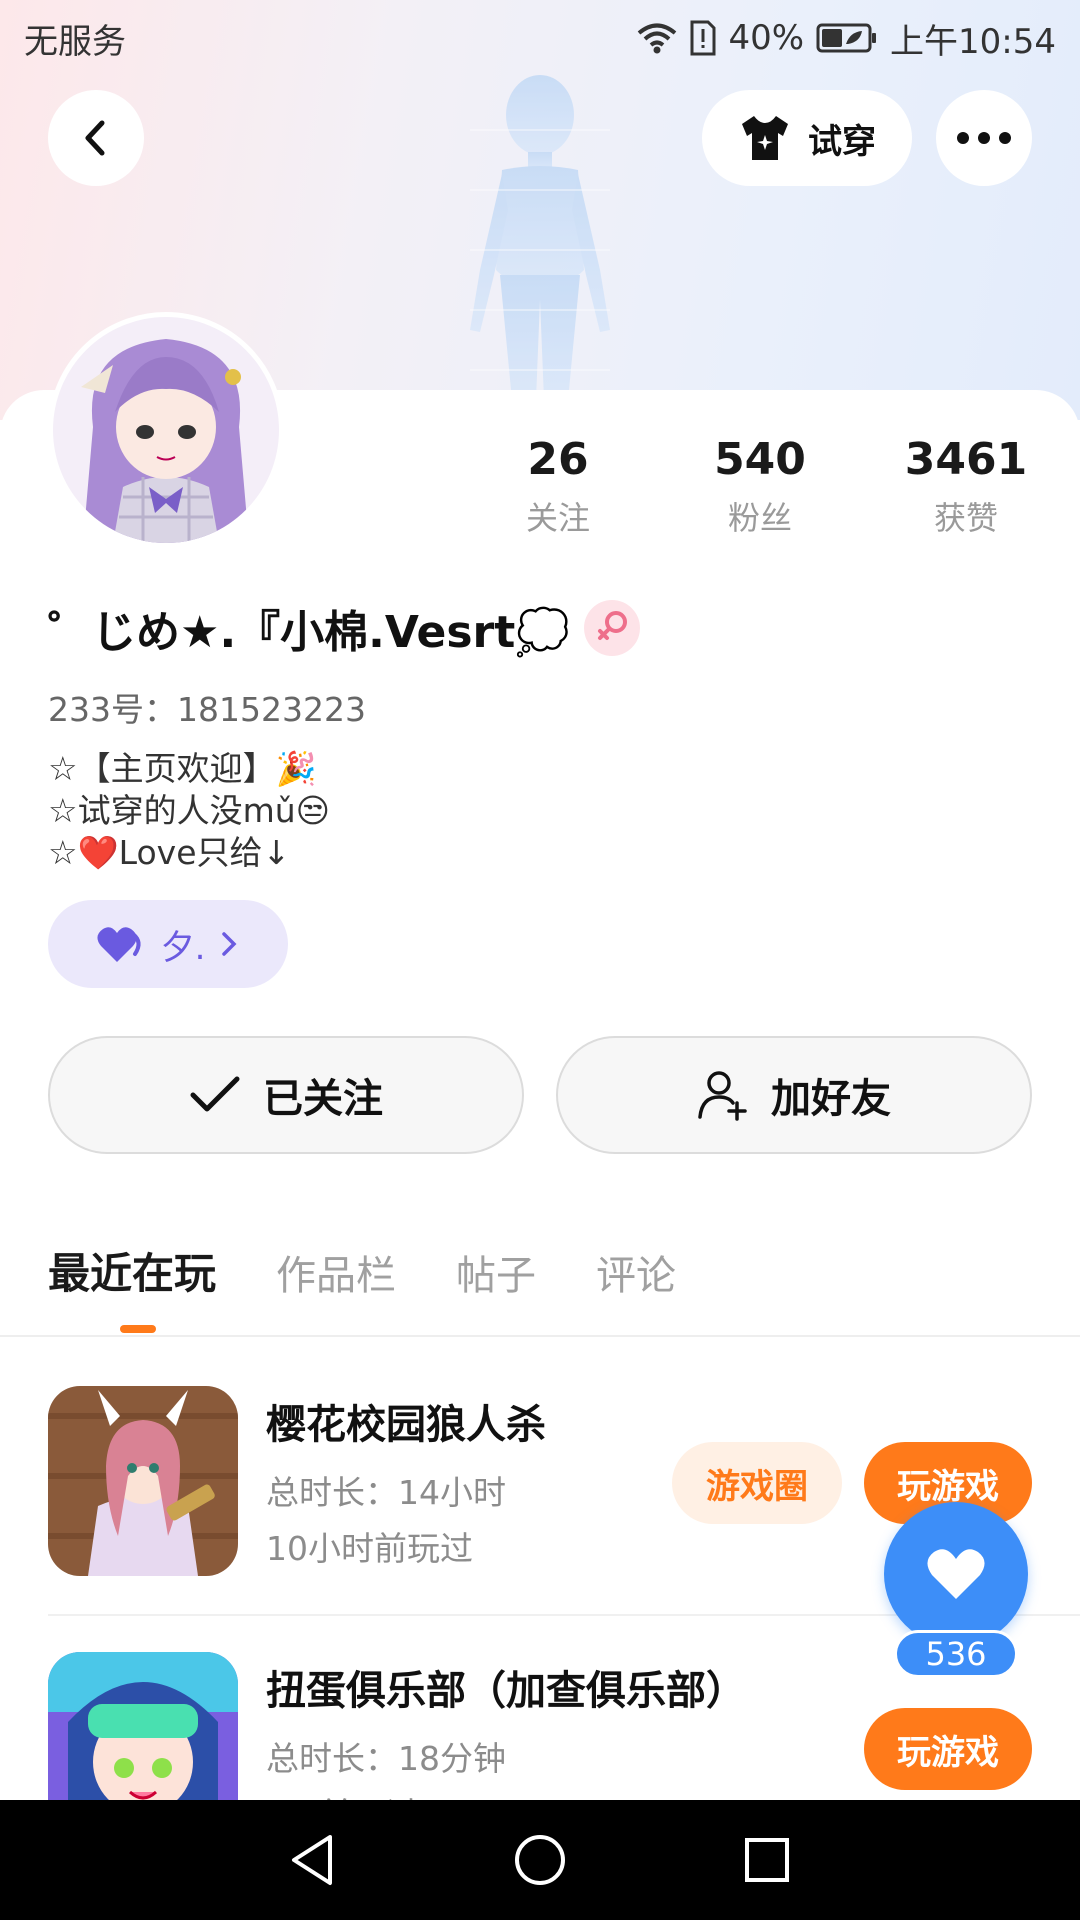  What do you see at coordinates (229, 944) in the screenshot?
I see `chevron-right-icon` at bounding box center [229, 944].